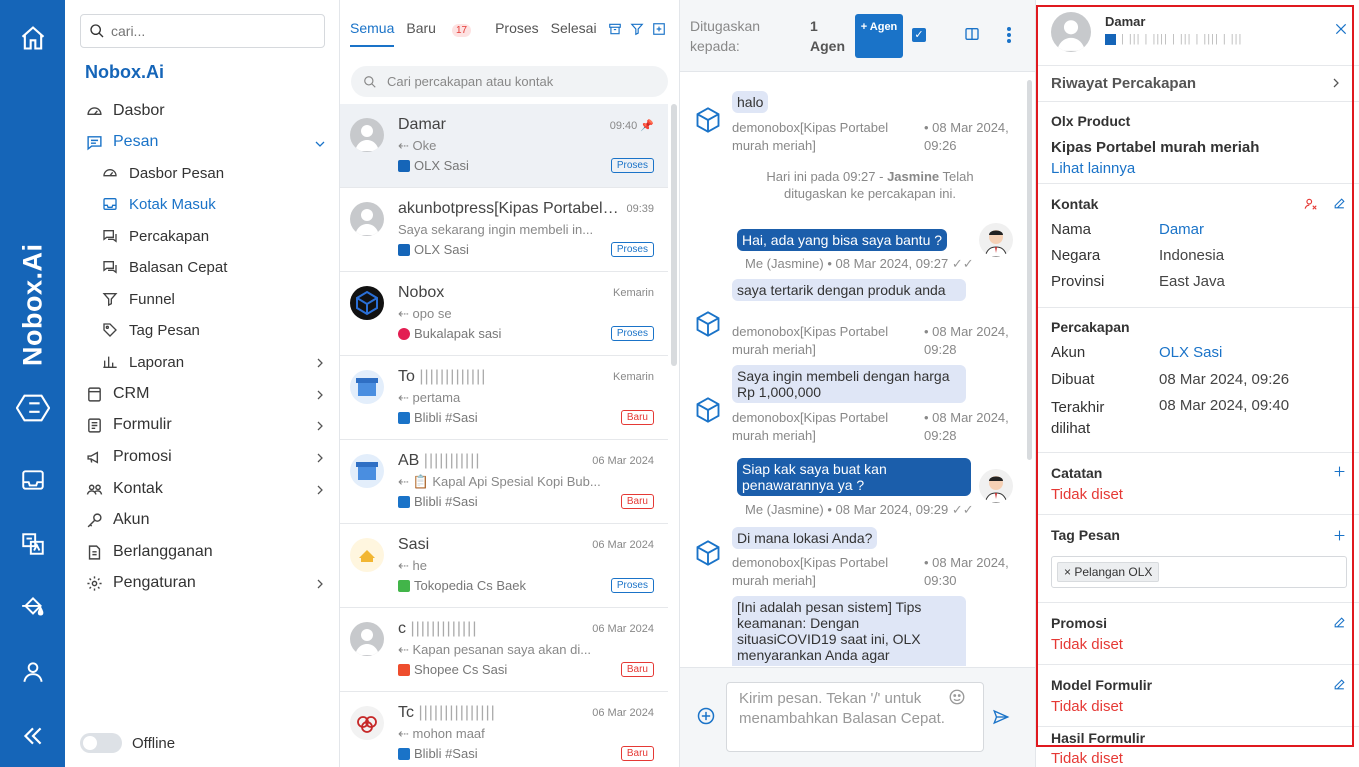 The image size is (1359, 767). Describe the element at coordinates (504, 146) in the screenshot. I see `conversation-row: Damar 09:40 📌 ⇠ Oke OLX Sasi Proses` at that location.